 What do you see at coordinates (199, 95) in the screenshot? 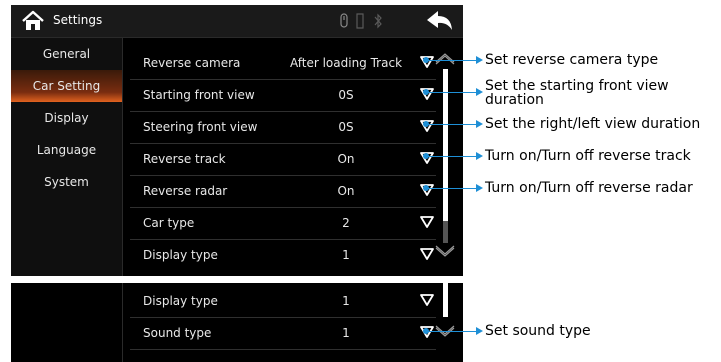
I see `setting-label: Starting front view` at bounding box center [199, 95].